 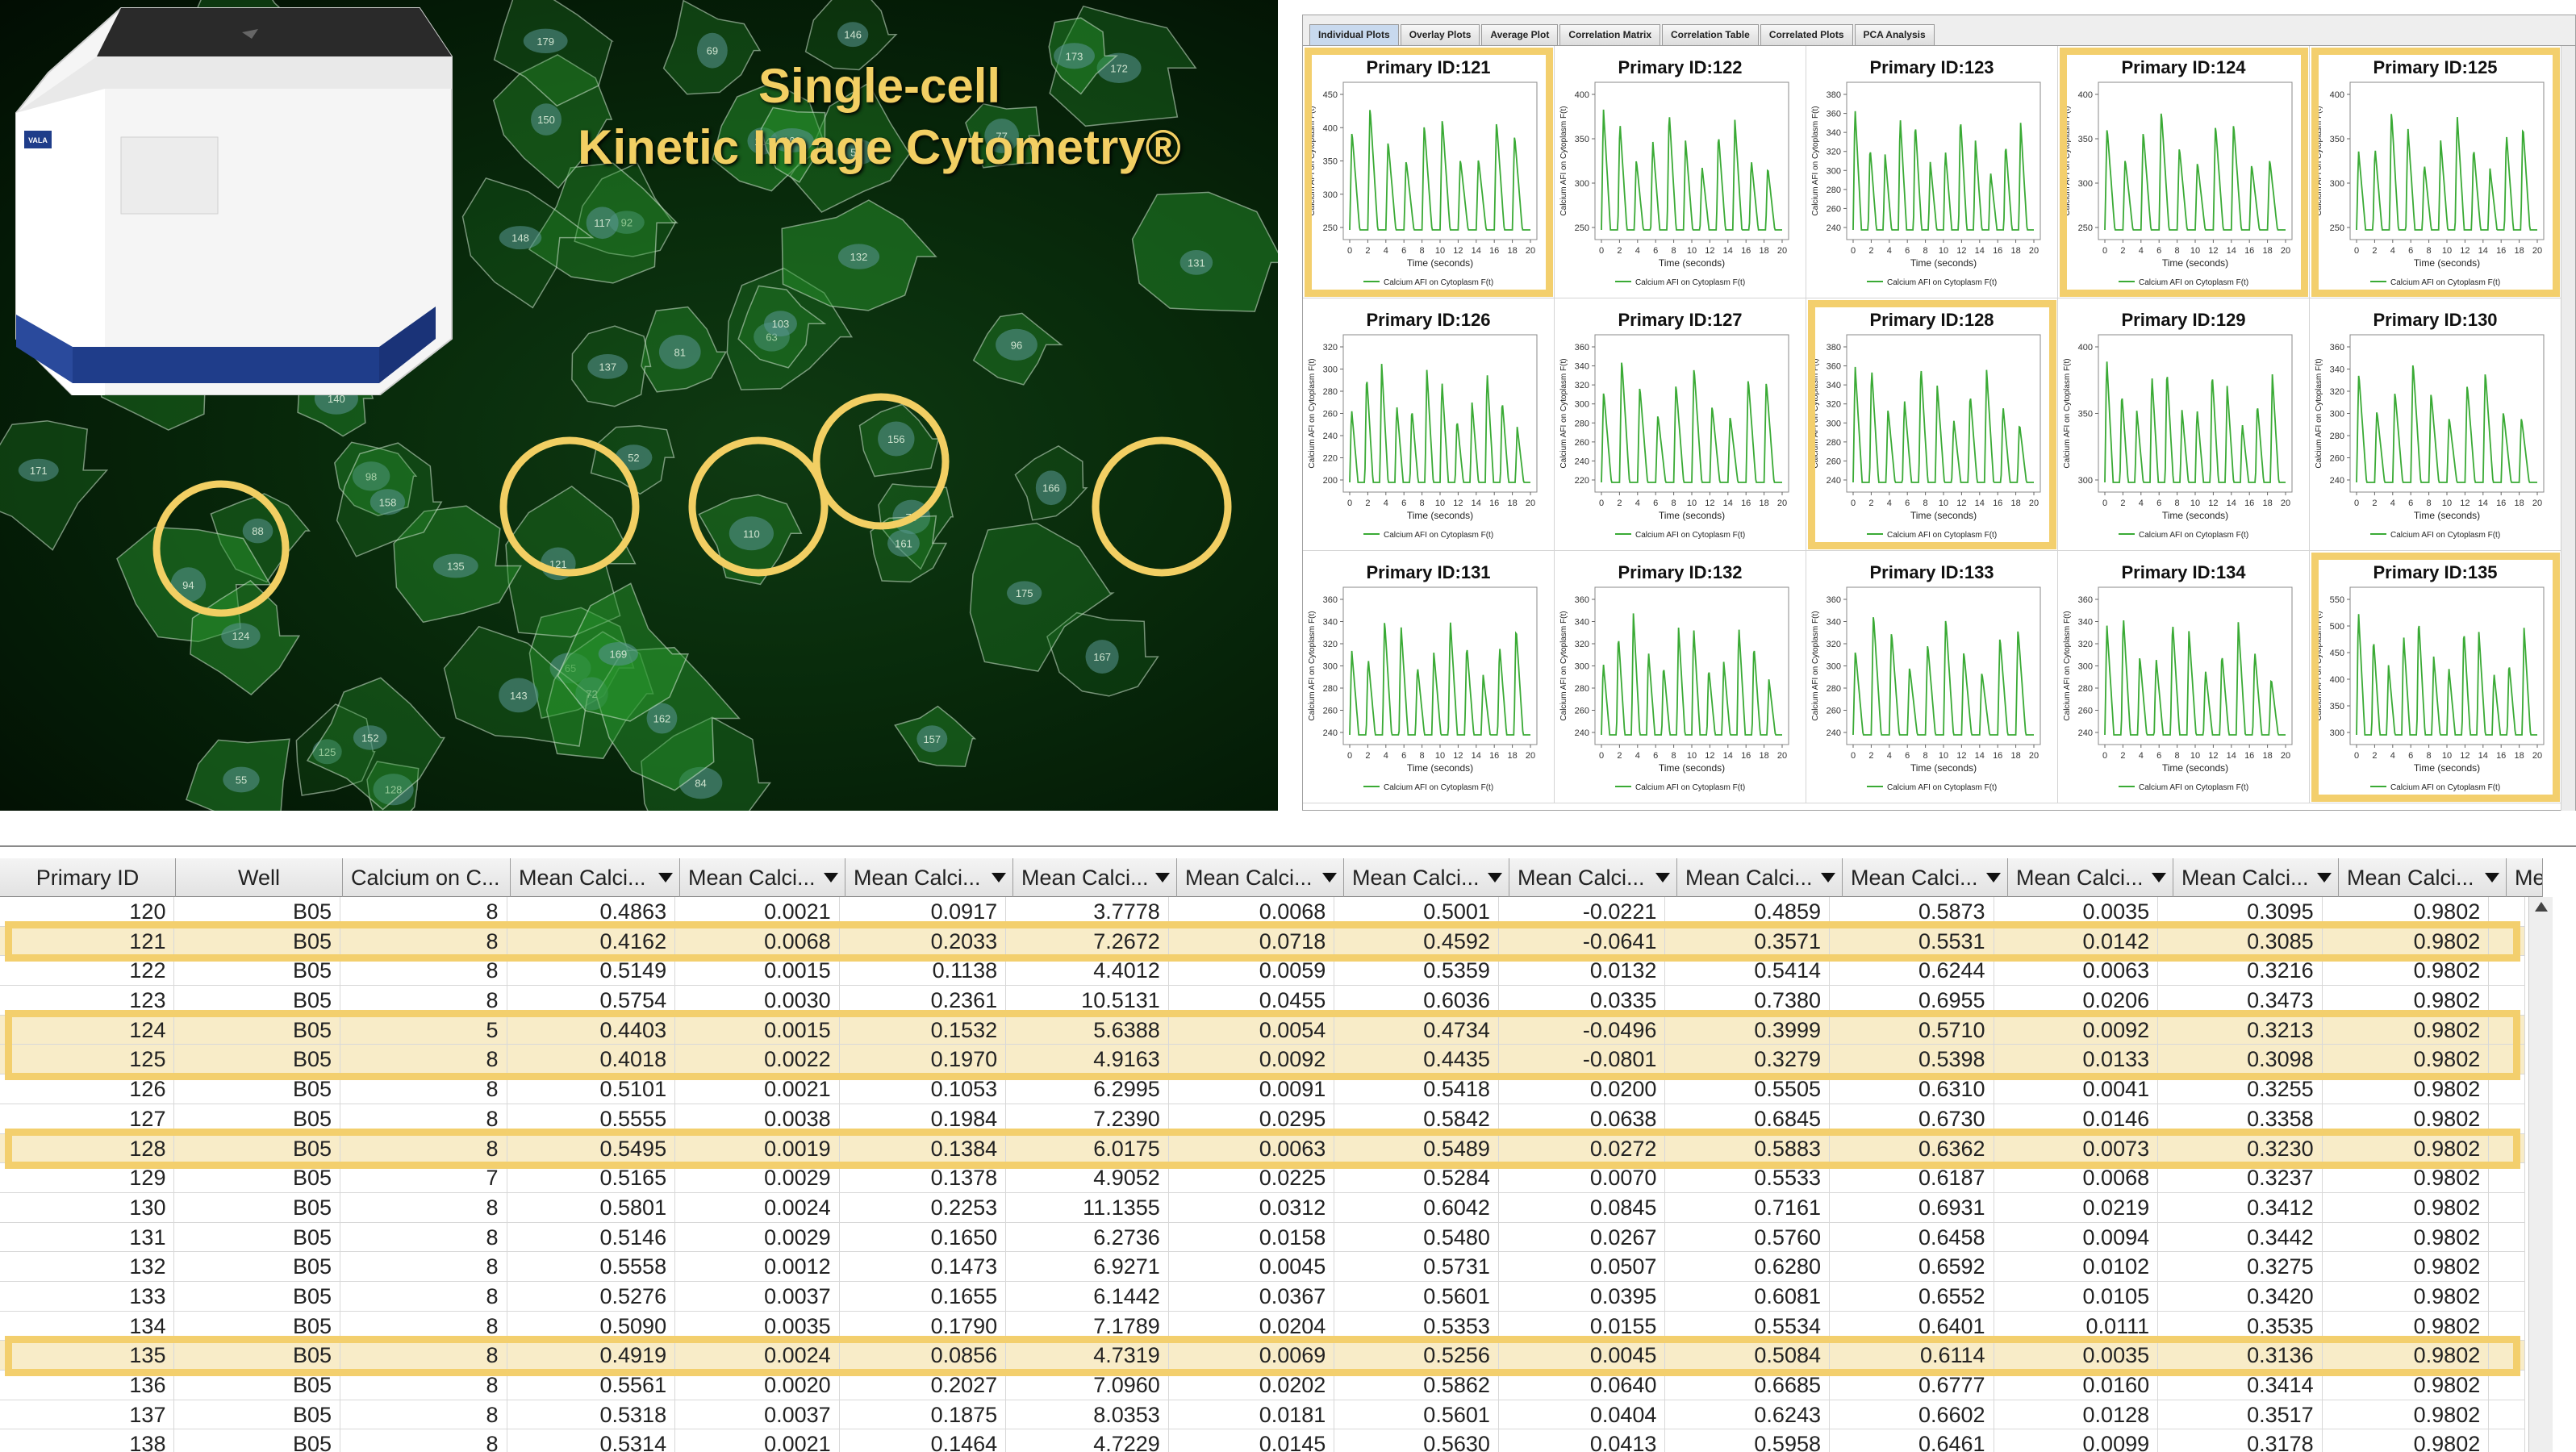 I want to click on table-cell: 132, so click(x=87, y=1266).